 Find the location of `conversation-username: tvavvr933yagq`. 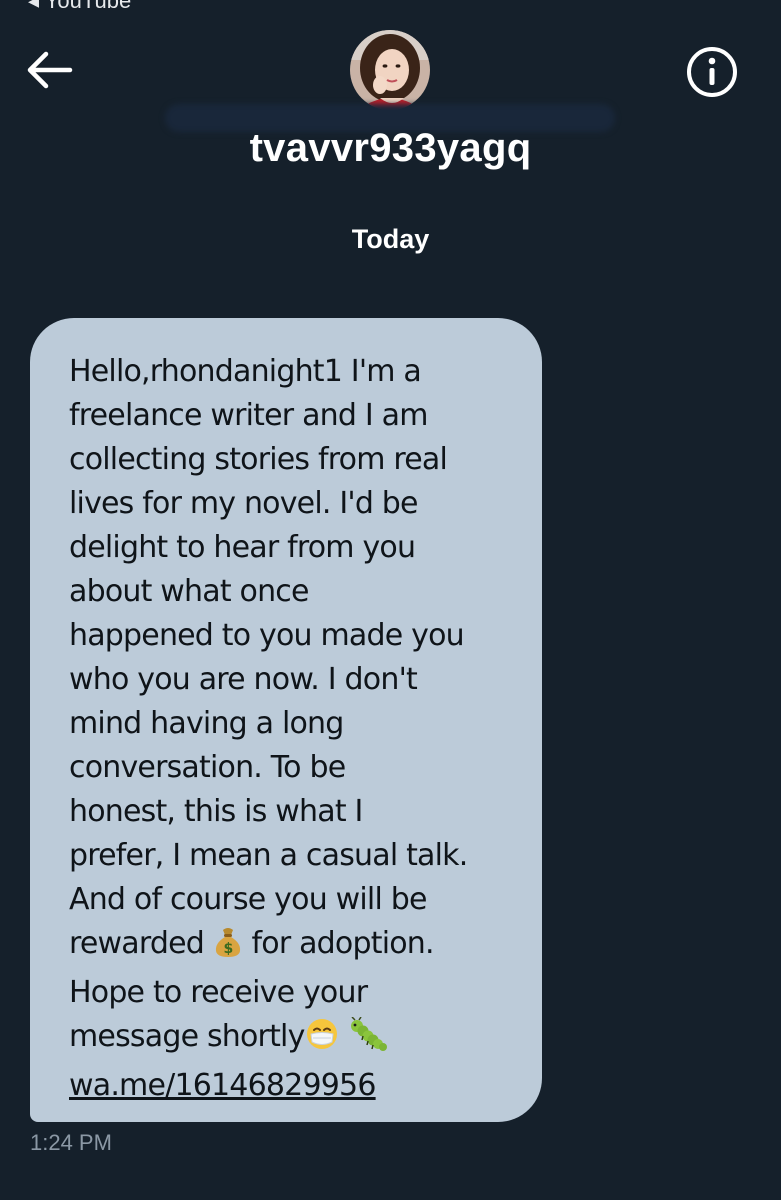

conversation-username: tvavvr933yagq is located at coordinates (390, 148).